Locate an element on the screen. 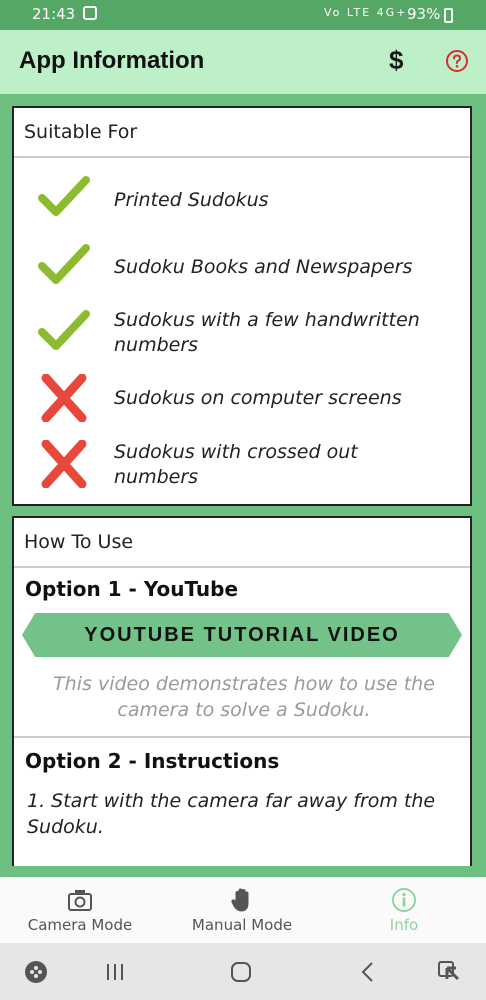 The image size is (486, 1000). nav-info: Info is located at coordinates (404, 910).